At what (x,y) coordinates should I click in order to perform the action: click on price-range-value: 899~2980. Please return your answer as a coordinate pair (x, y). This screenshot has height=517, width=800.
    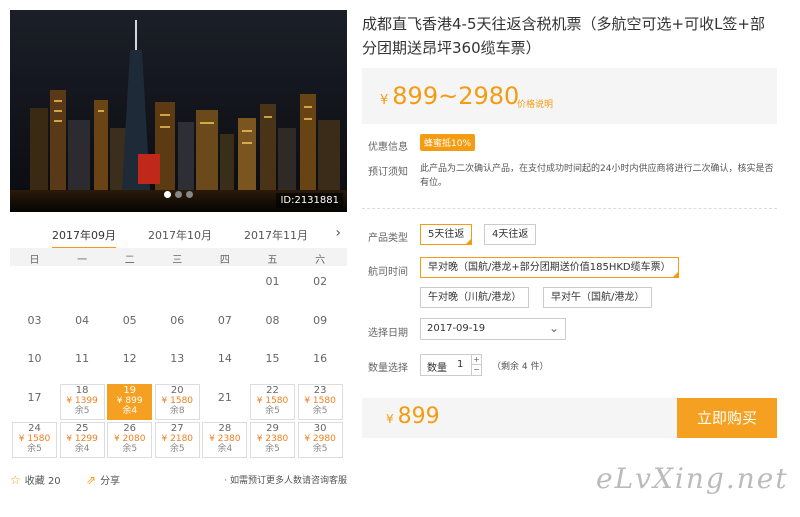
    Looking at the image, I should click on (456, 96).